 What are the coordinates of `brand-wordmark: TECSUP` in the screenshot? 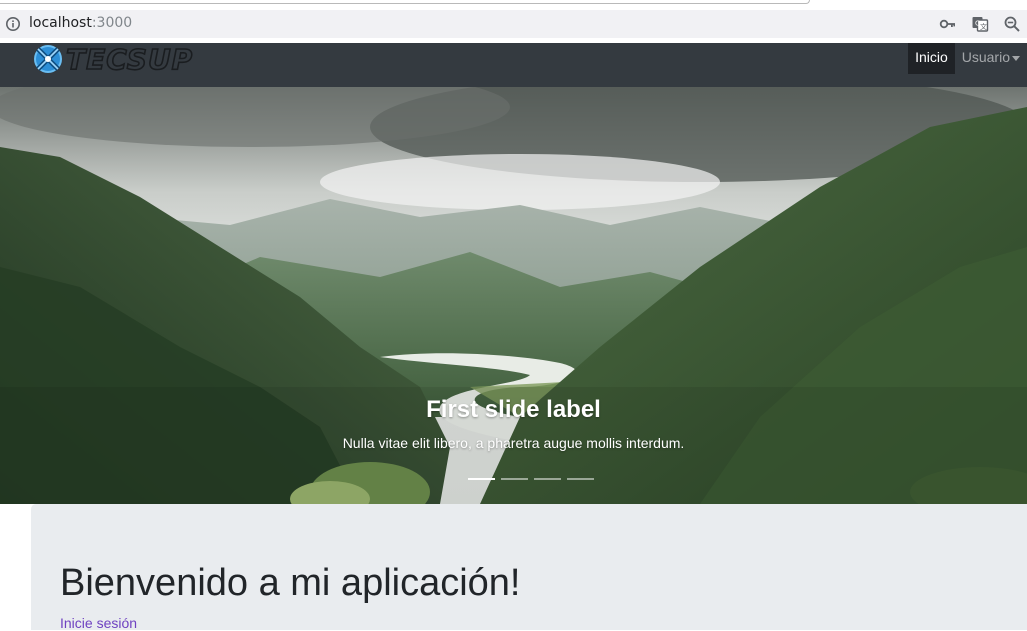 It's located at (129, 59).